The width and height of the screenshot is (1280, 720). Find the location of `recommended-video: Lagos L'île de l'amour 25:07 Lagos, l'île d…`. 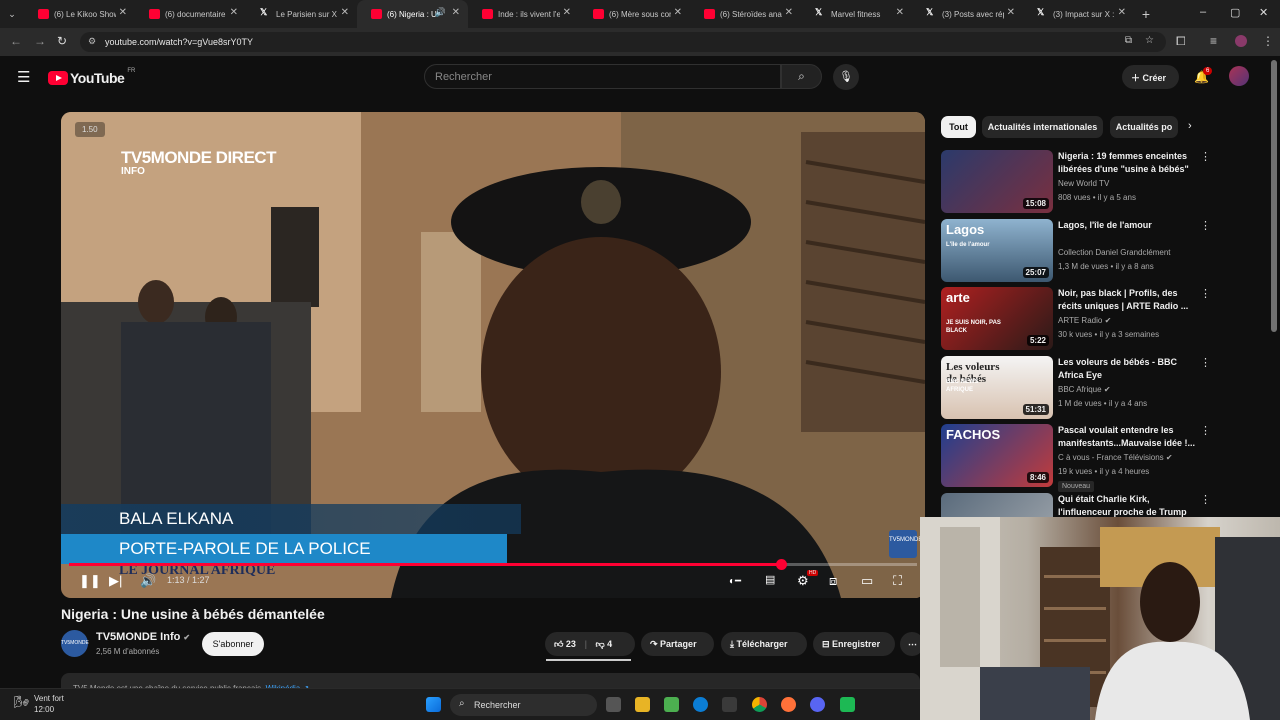

recommended-video: Lagos L'île de l'amour 25:07 Lagos, l'île d… is located at coordinates (1081, 250).